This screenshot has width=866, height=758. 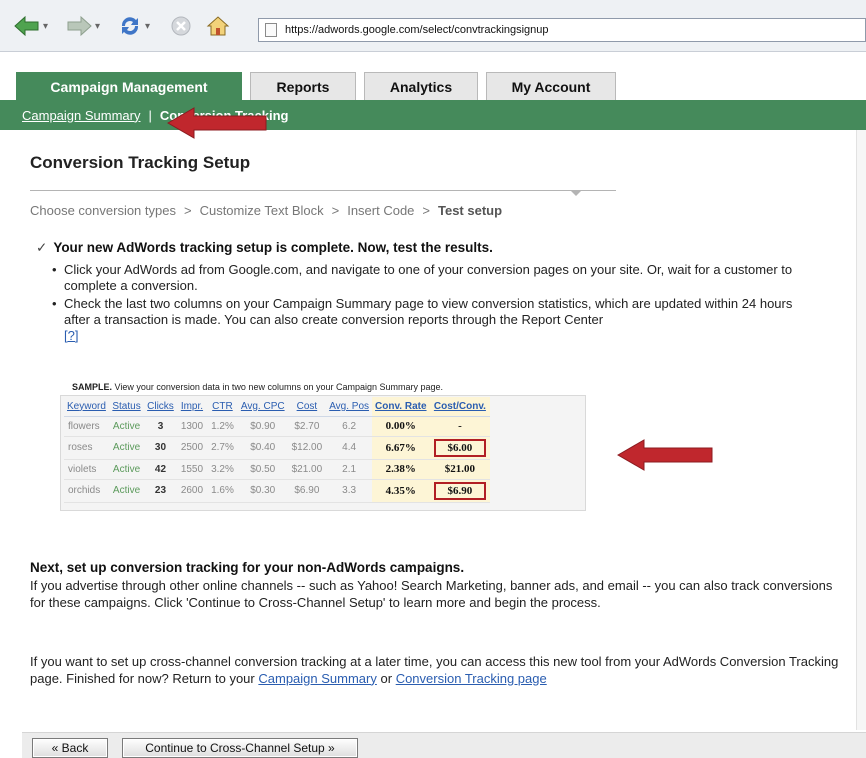 What do you see at coordinates (261, 210) in the screenshot?
I see `step-customize-text: Customize Text Block` at bounding box center [261, 210].